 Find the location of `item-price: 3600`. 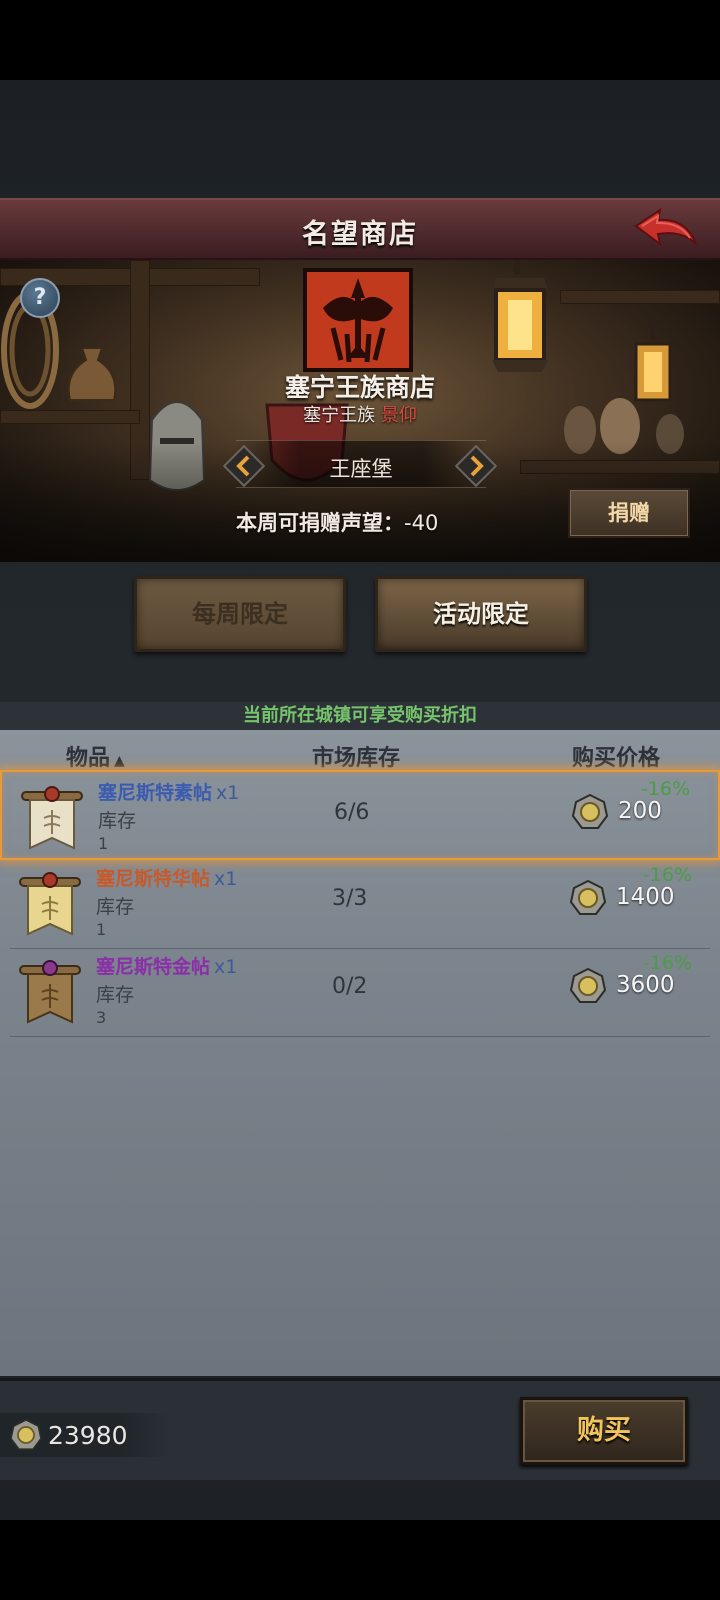

item-price: 3600 is located at coordinates (645, 985).